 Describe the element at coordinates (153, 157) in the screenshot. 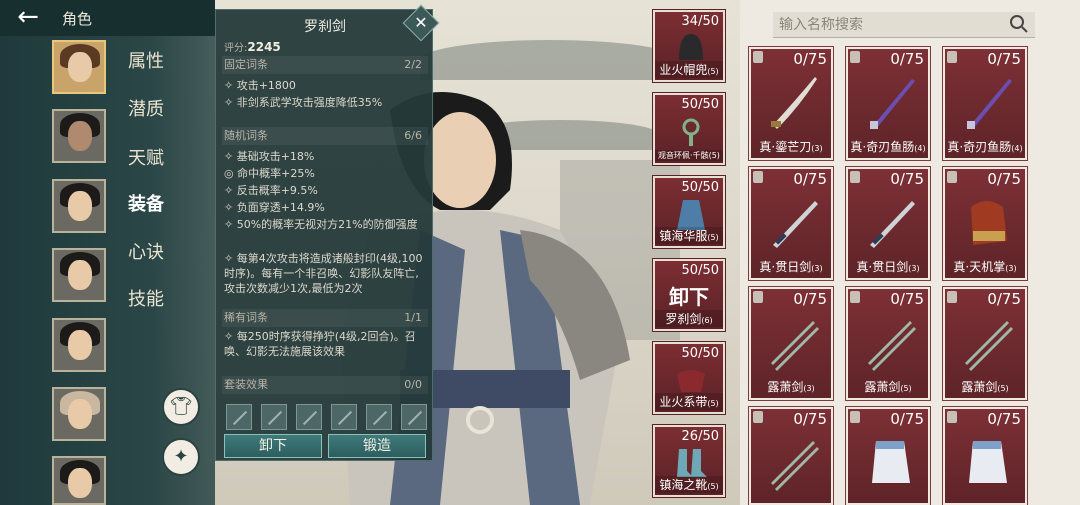

I see `menu-item-talent: 天赋` at that location.